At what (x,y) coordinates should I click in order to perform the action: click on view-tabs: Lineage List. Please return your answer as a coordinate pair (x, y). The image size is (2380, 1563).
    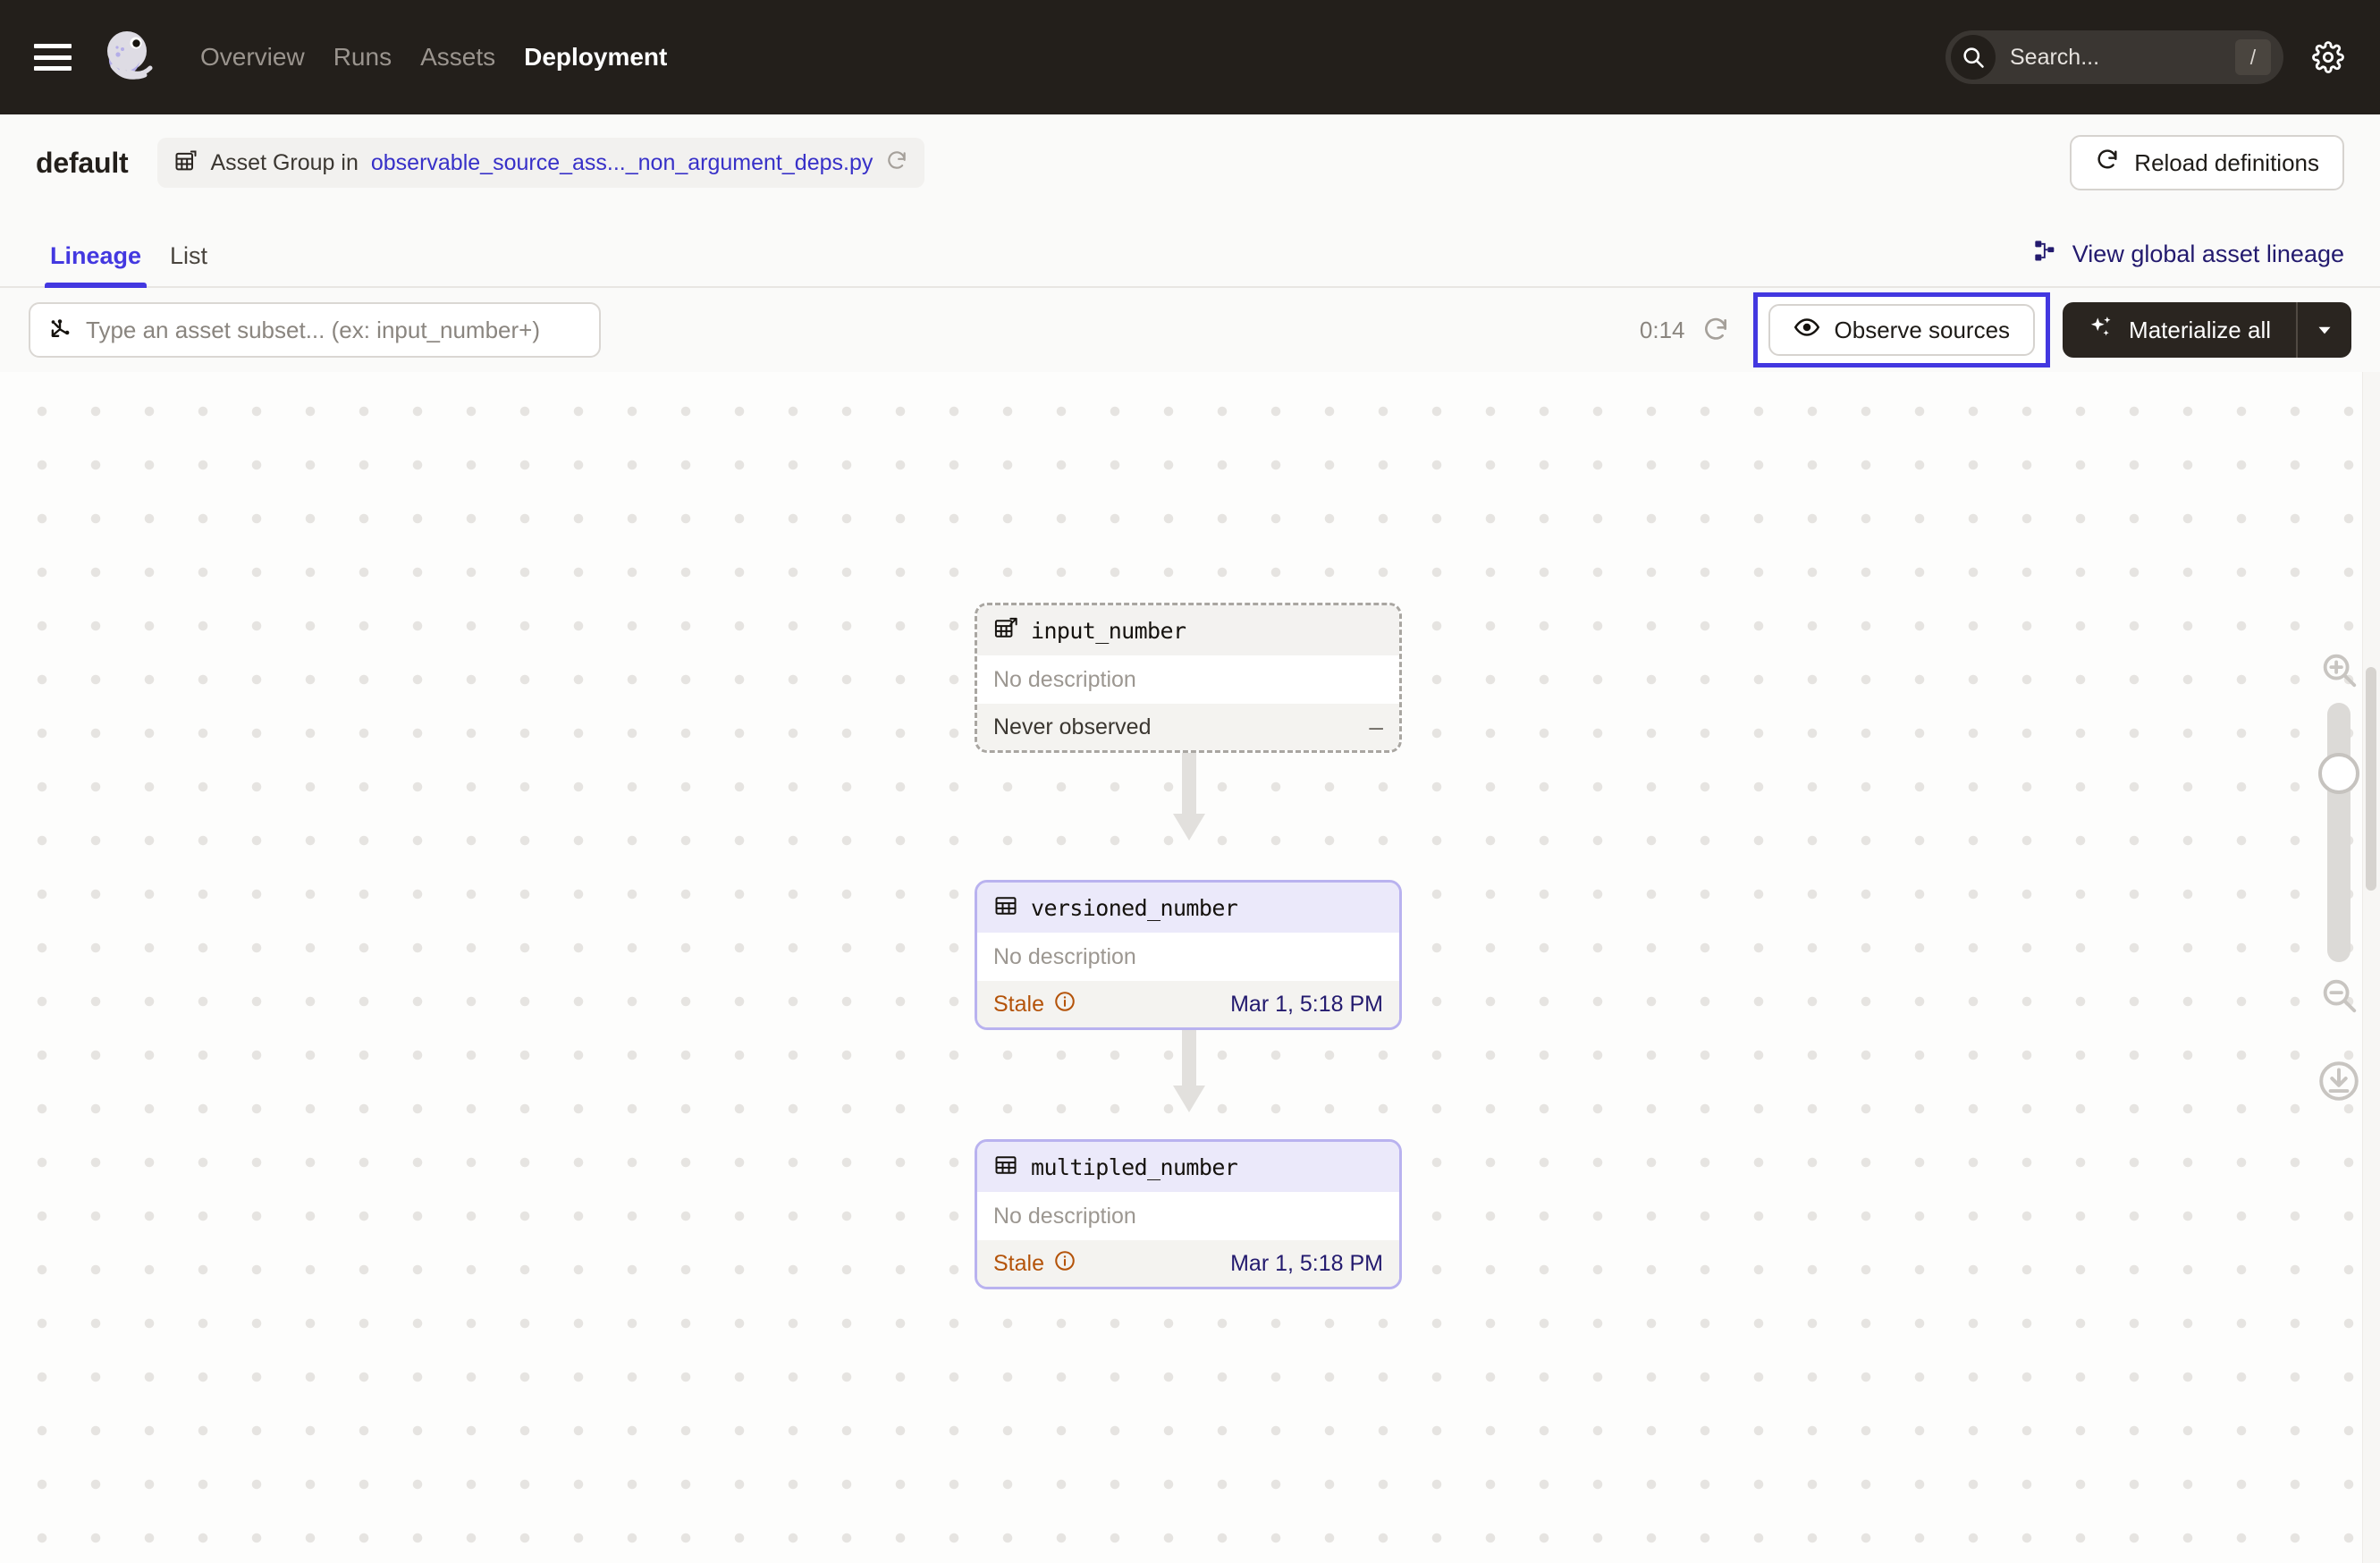
    Looking at the image, I should click on (129, 265).